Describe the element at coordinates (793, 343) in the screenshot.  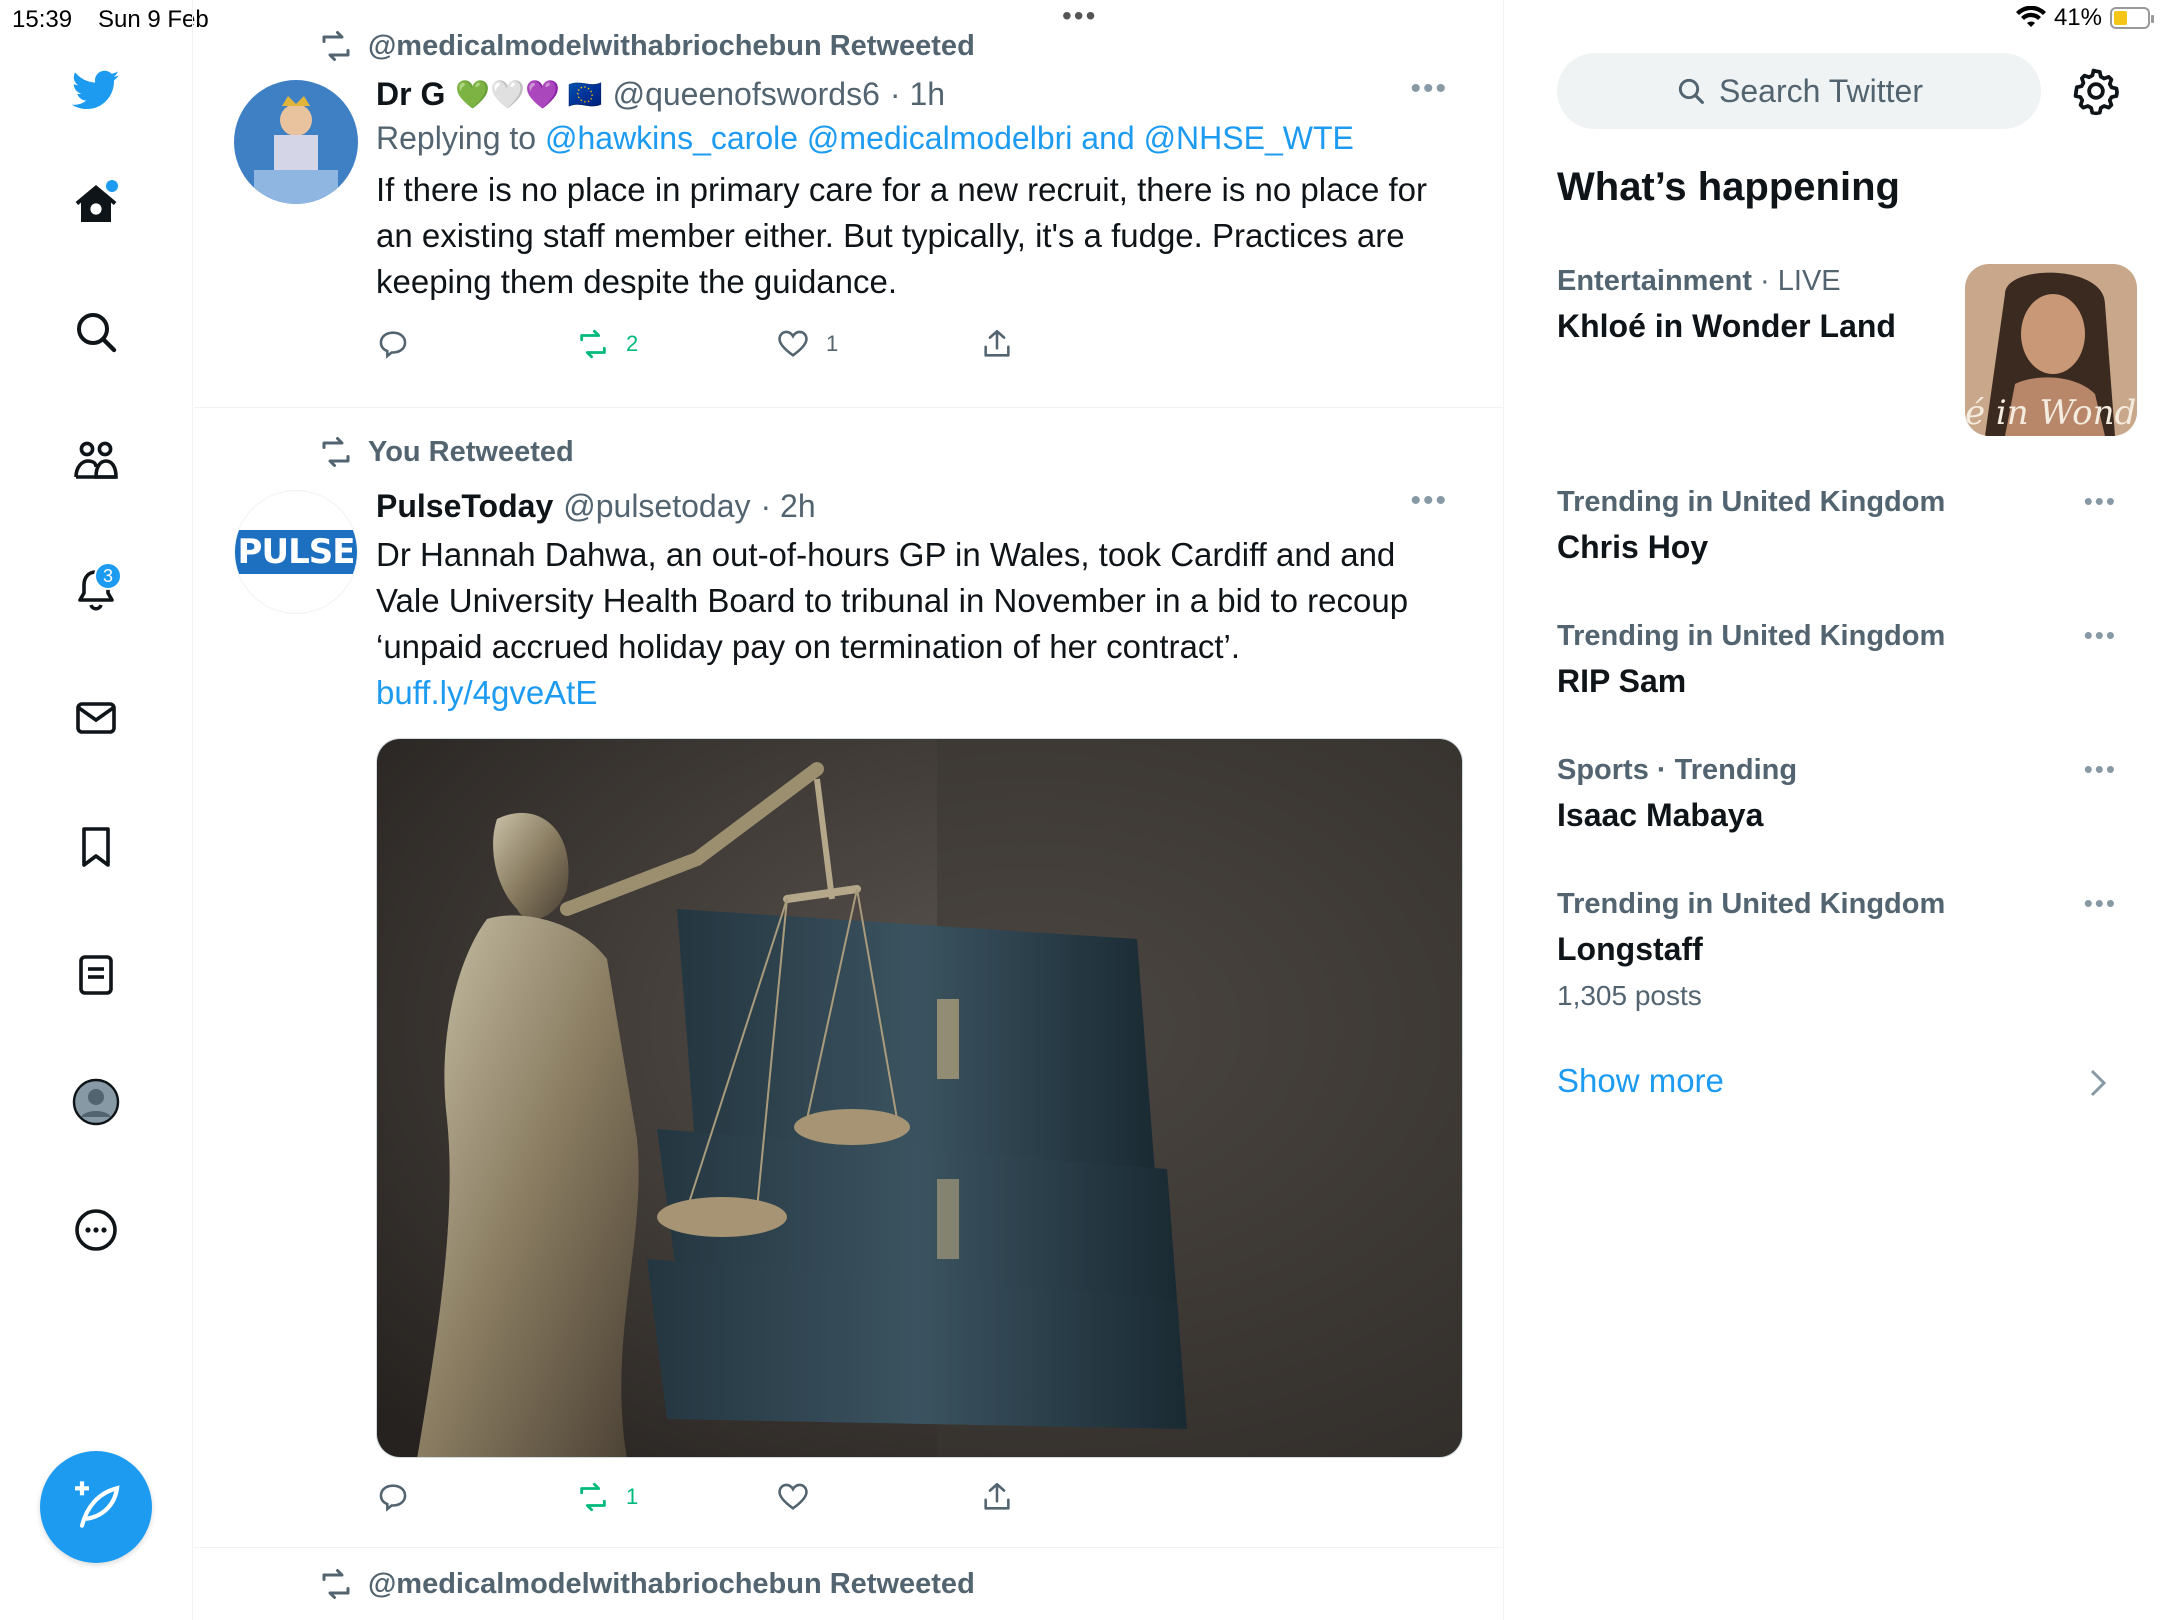
I see `heart-icon` at that location.